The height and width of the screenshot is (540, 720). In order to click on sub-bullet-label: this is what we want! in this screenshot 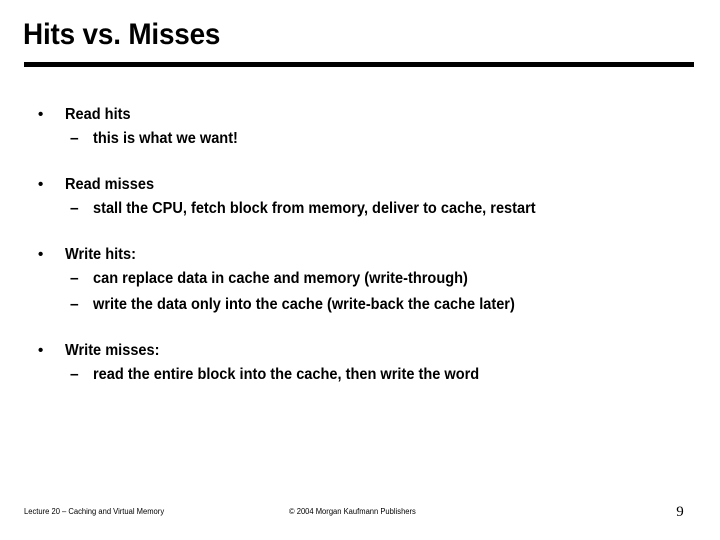, I will do `click(165, 138)`.